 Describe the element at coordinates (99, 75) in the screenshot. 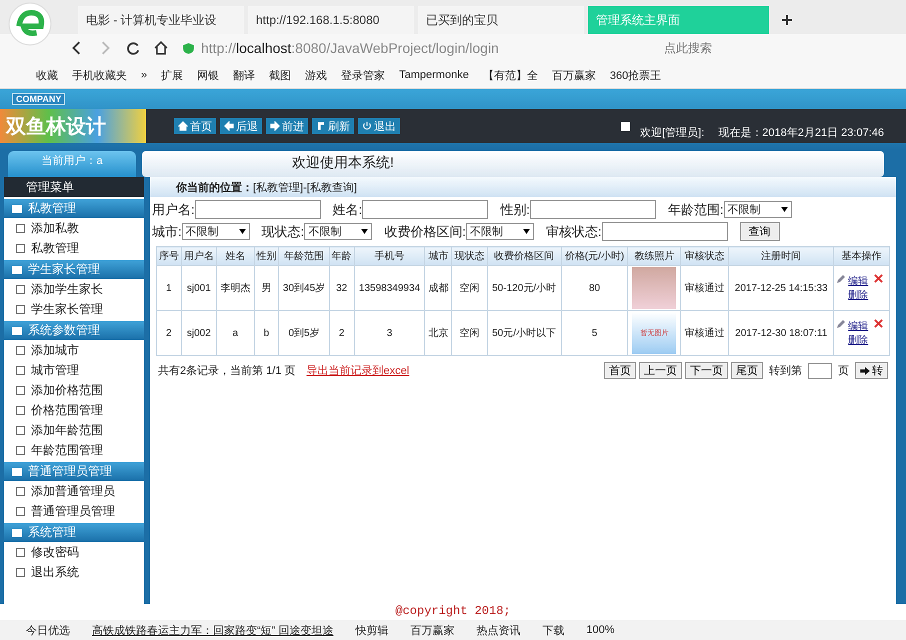

I see `bookmark-item: 手机收藏夹` at that location.